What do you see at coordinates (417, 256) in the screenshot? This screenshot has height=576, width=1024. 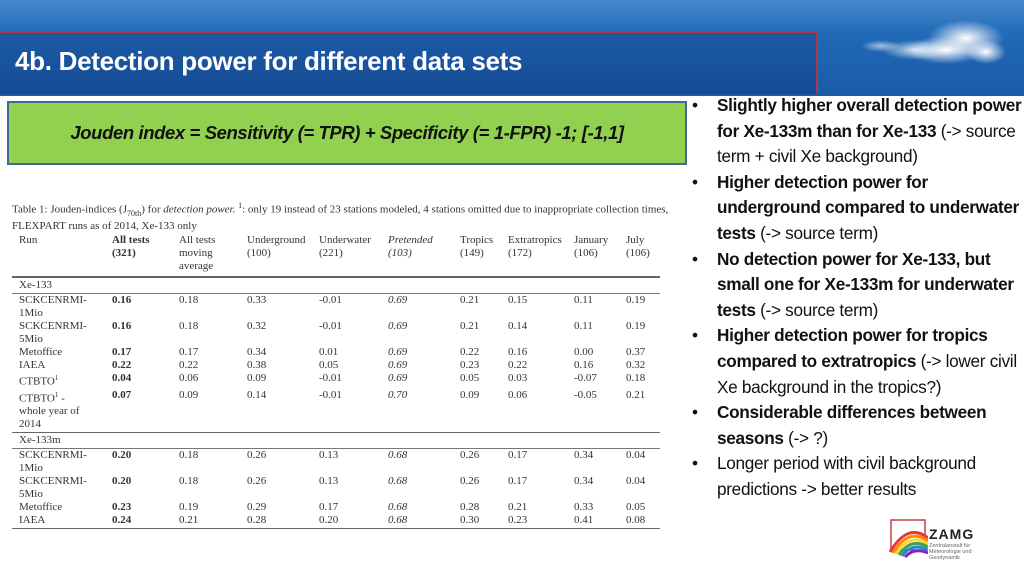 I see `column-header: Pretended (103)` at bounding box center [417, 256].